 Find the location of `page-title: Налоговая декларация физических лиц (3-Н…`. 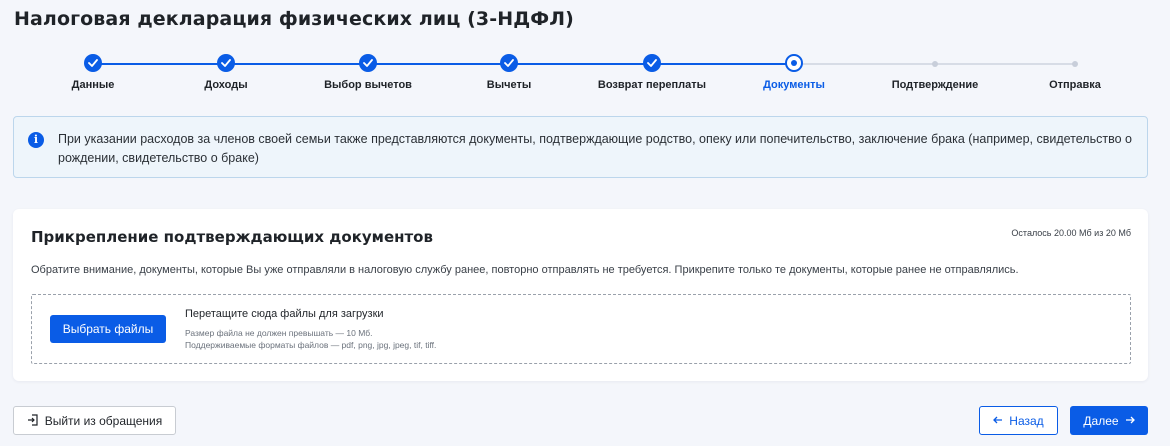

page-title: Налоговая декларация физических лиц (3-Н… is located at coordinates (294, 19).